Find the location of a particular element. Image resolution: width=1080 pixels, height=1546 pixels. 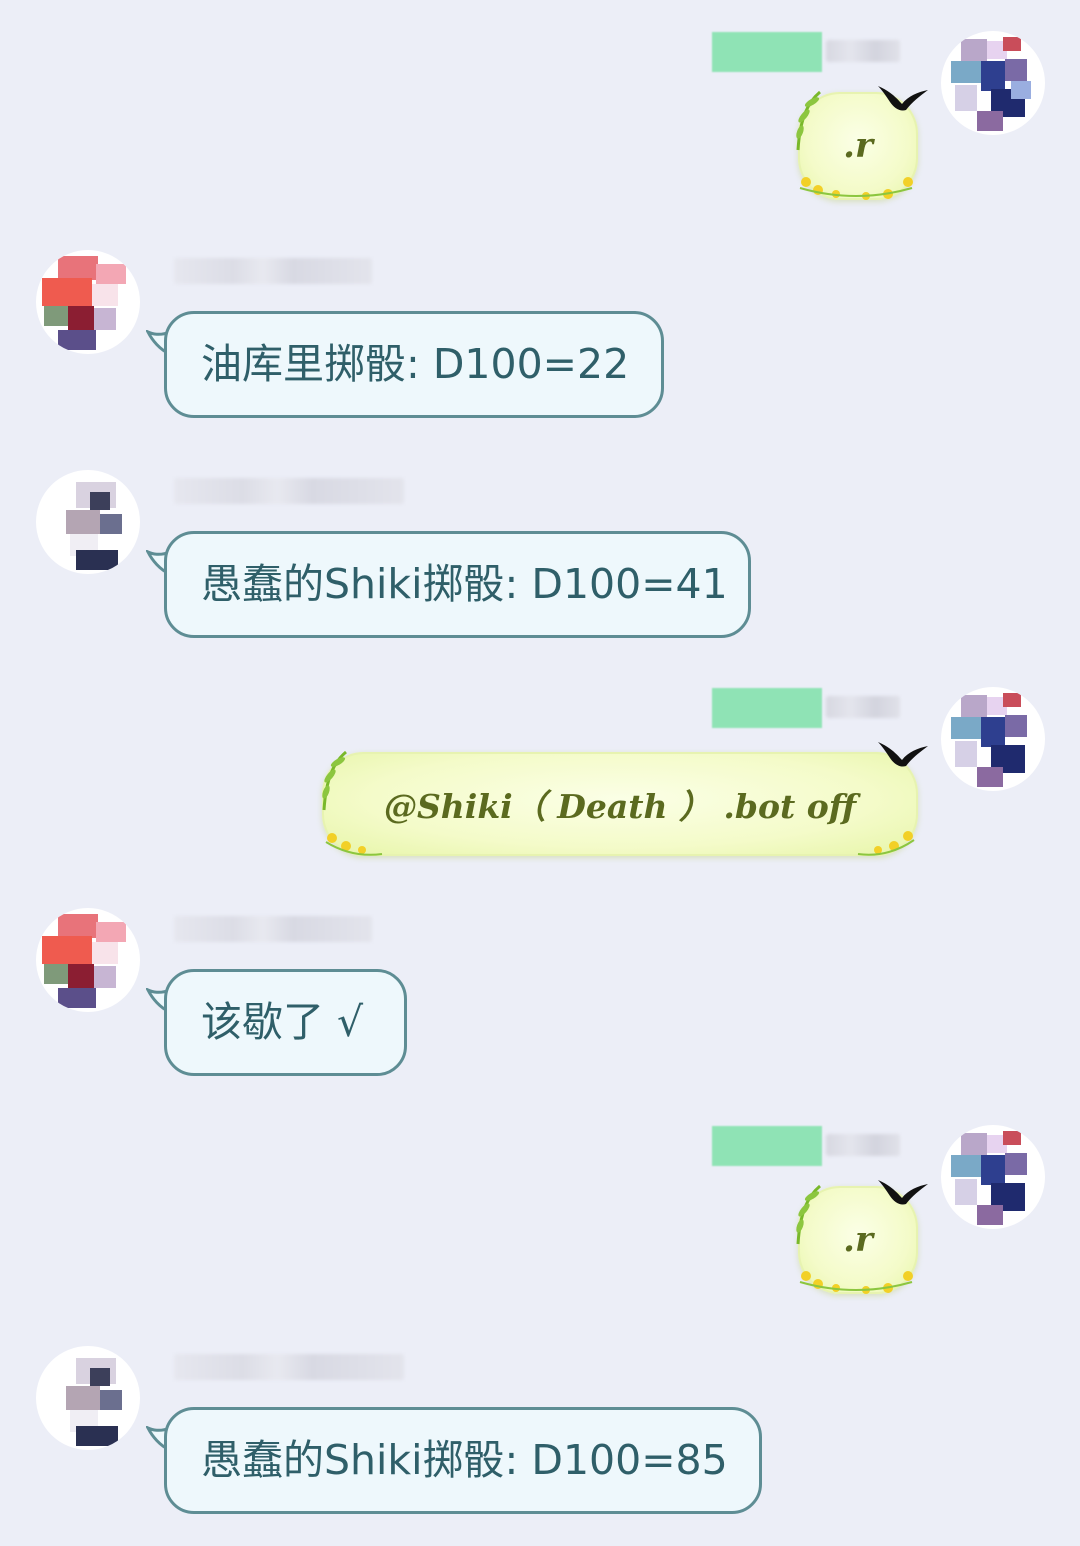

message-text: 该歇了 √ is located at coordinates (282, 1022).